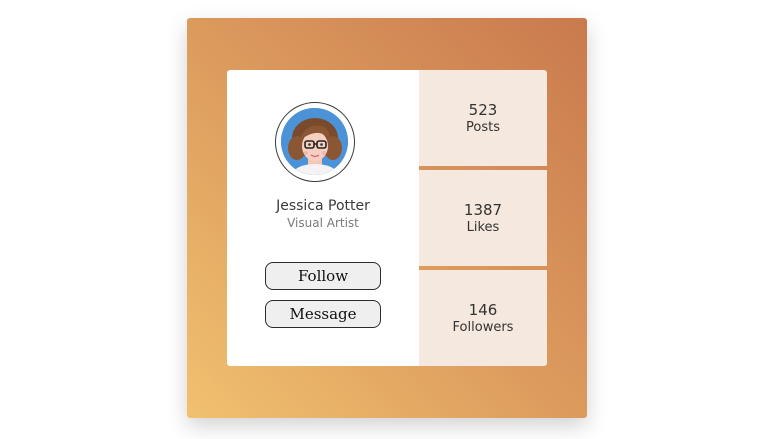 Image resolution: width=780 pixels, height=439 pixels. I want to click on stat-value: 146, so click(483, 309).